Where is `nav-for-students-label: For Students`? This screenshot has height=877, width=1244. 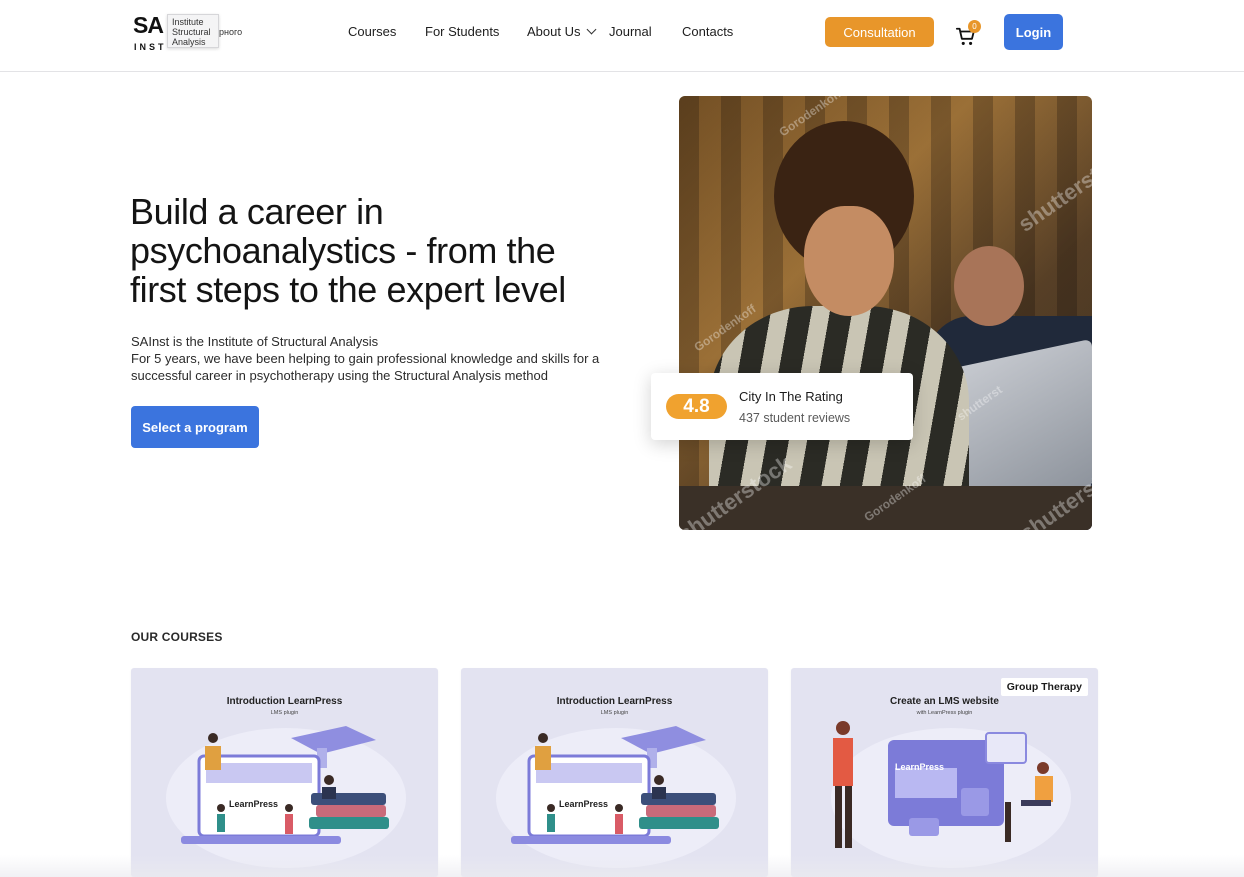 nav-for-students-label: For Students is located at coordinates (462, 31).